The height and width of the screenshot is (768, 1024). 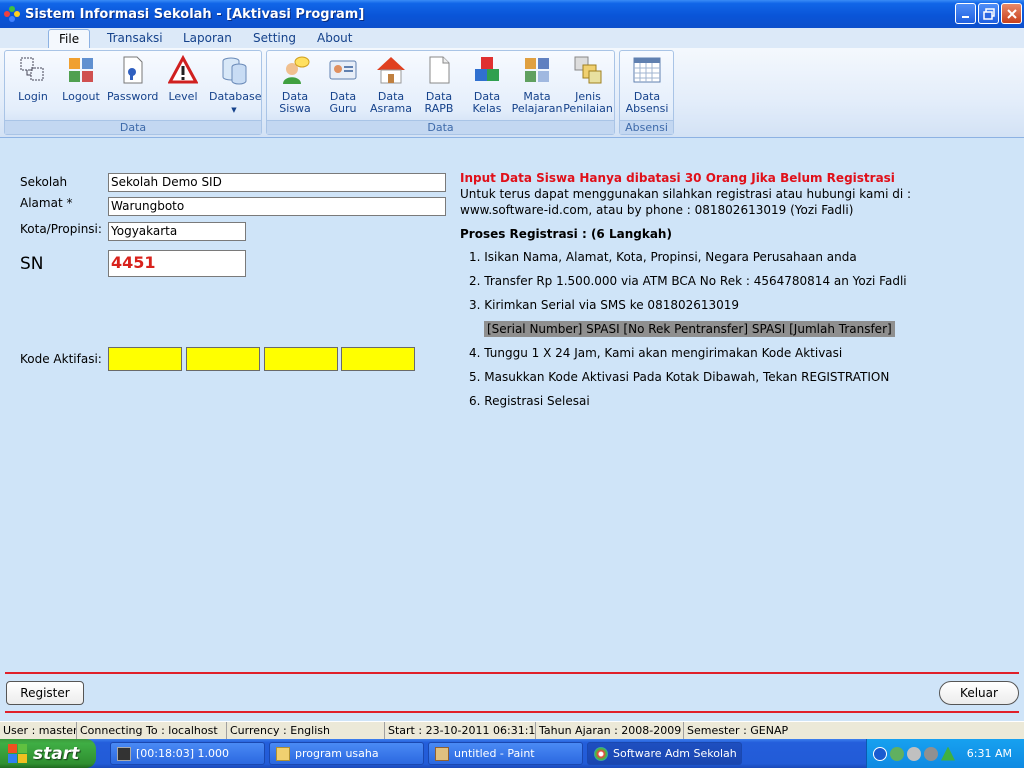 What do you see at coordinates (897, 753) in the screenshot?
I see `network-icon` at bounding box center [897, 753].